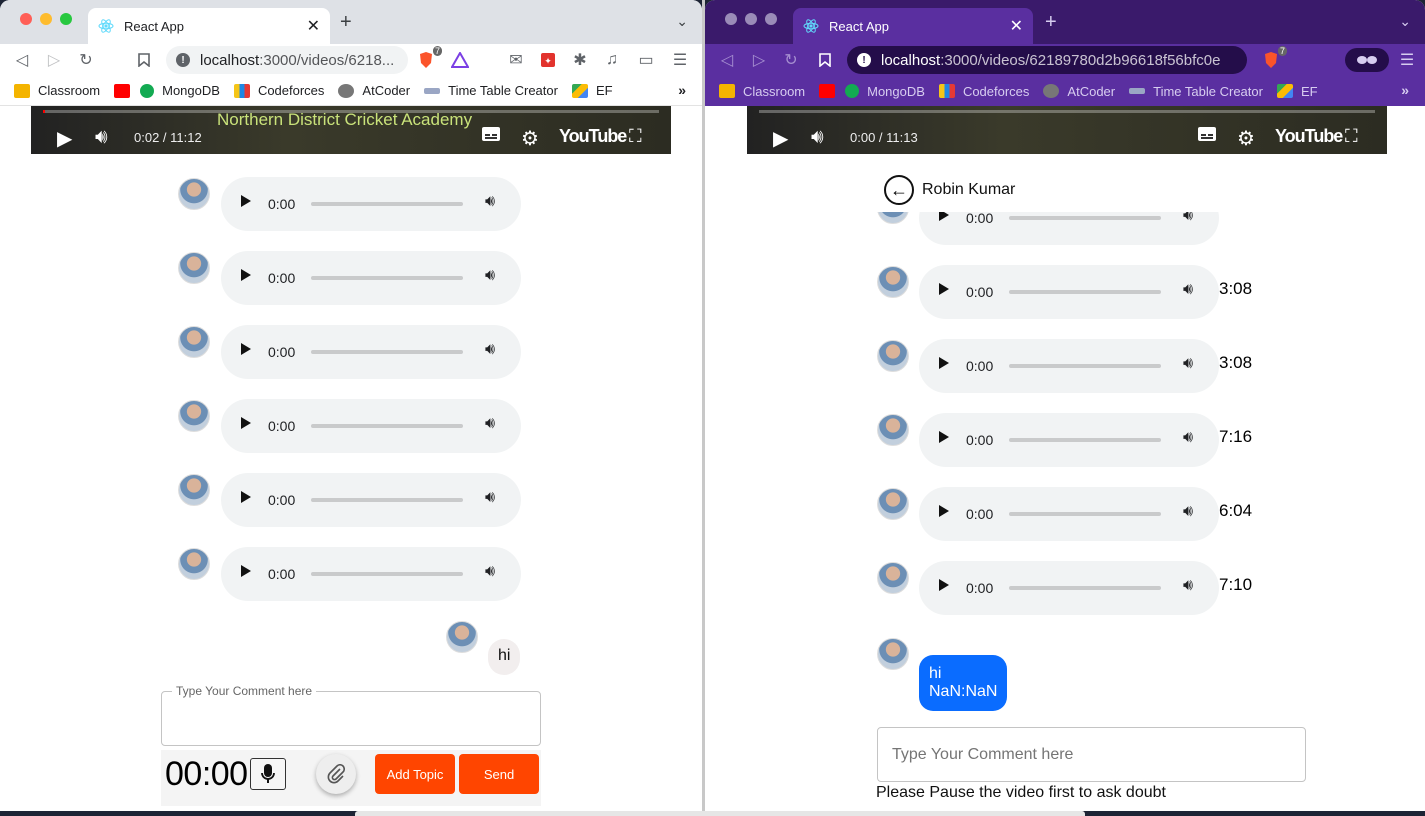  I want to click on minimize-window-button, so click(751, 19).